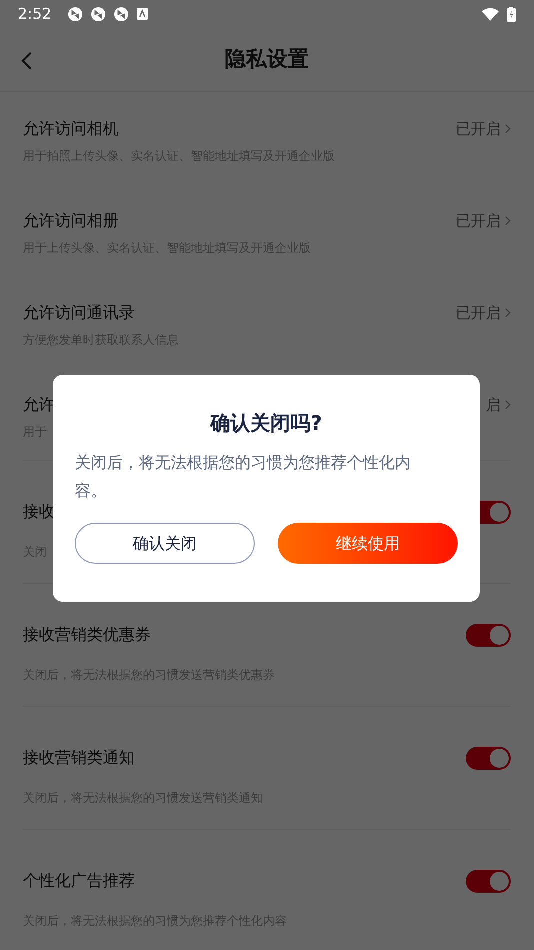 The height and width of the screenshot is (950, 534). Describe the element at coordinates (79, 881) in the screenshot. I see `setting-title: 个性化广告推荐` at that location.